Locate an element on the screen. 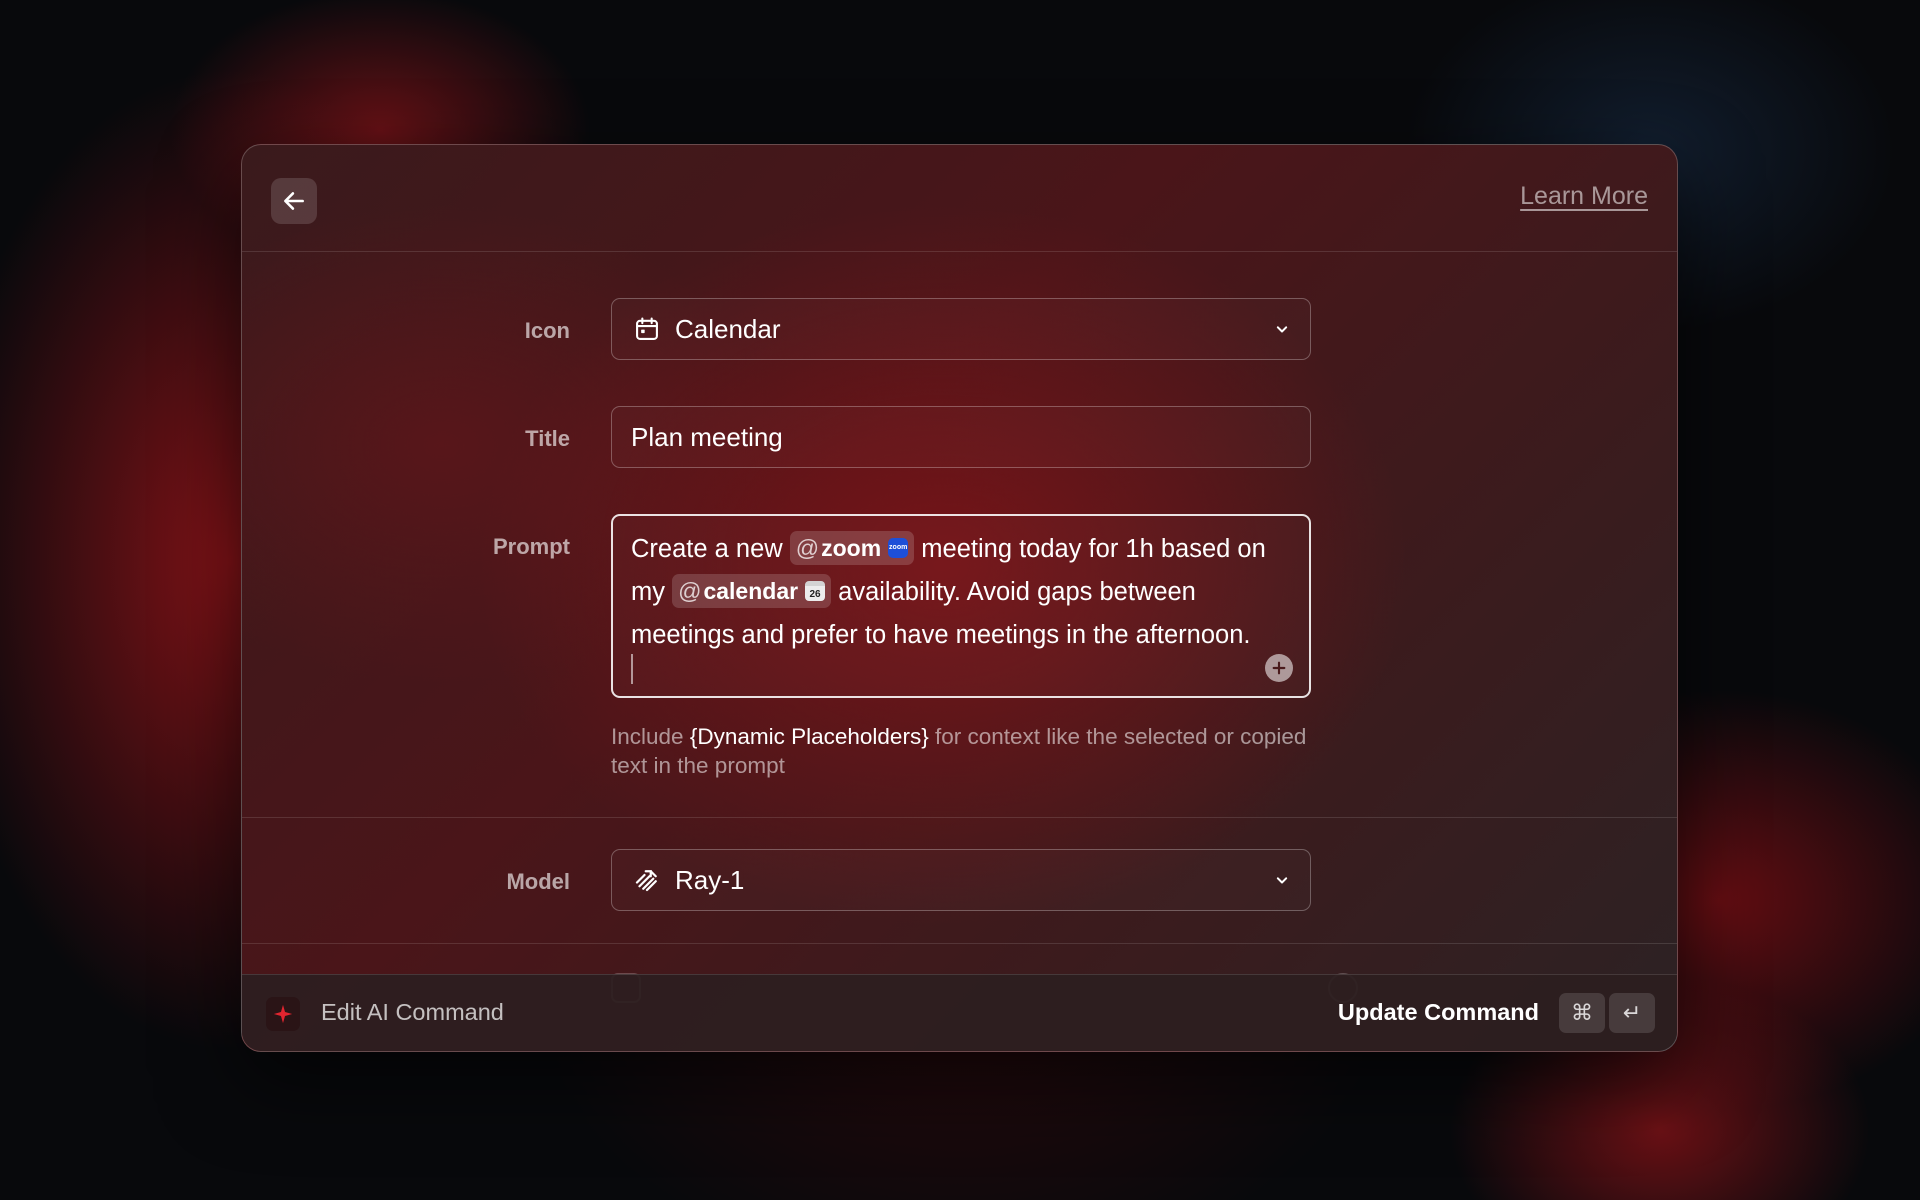  icon-label: Icon is located at coordinates (547, 330).